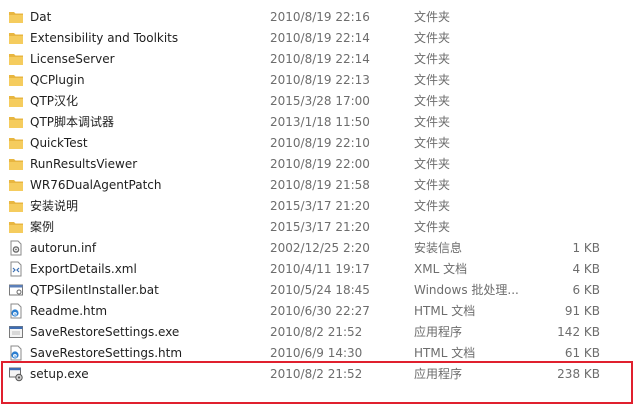  What do you see at coordinates (69, 311) in the screenshot?
I see `file-name: Readme.htm` at bounding box center [69, 311].